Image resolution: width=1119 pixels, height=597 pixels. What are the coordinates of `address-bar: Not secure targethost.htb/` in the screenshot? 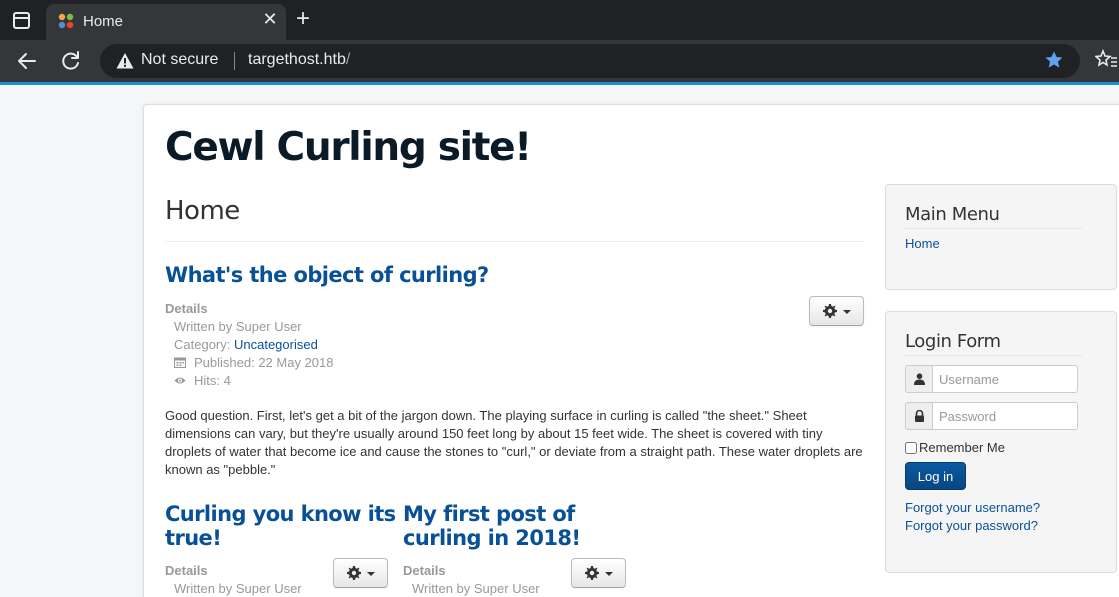 It's located at (590, 61).